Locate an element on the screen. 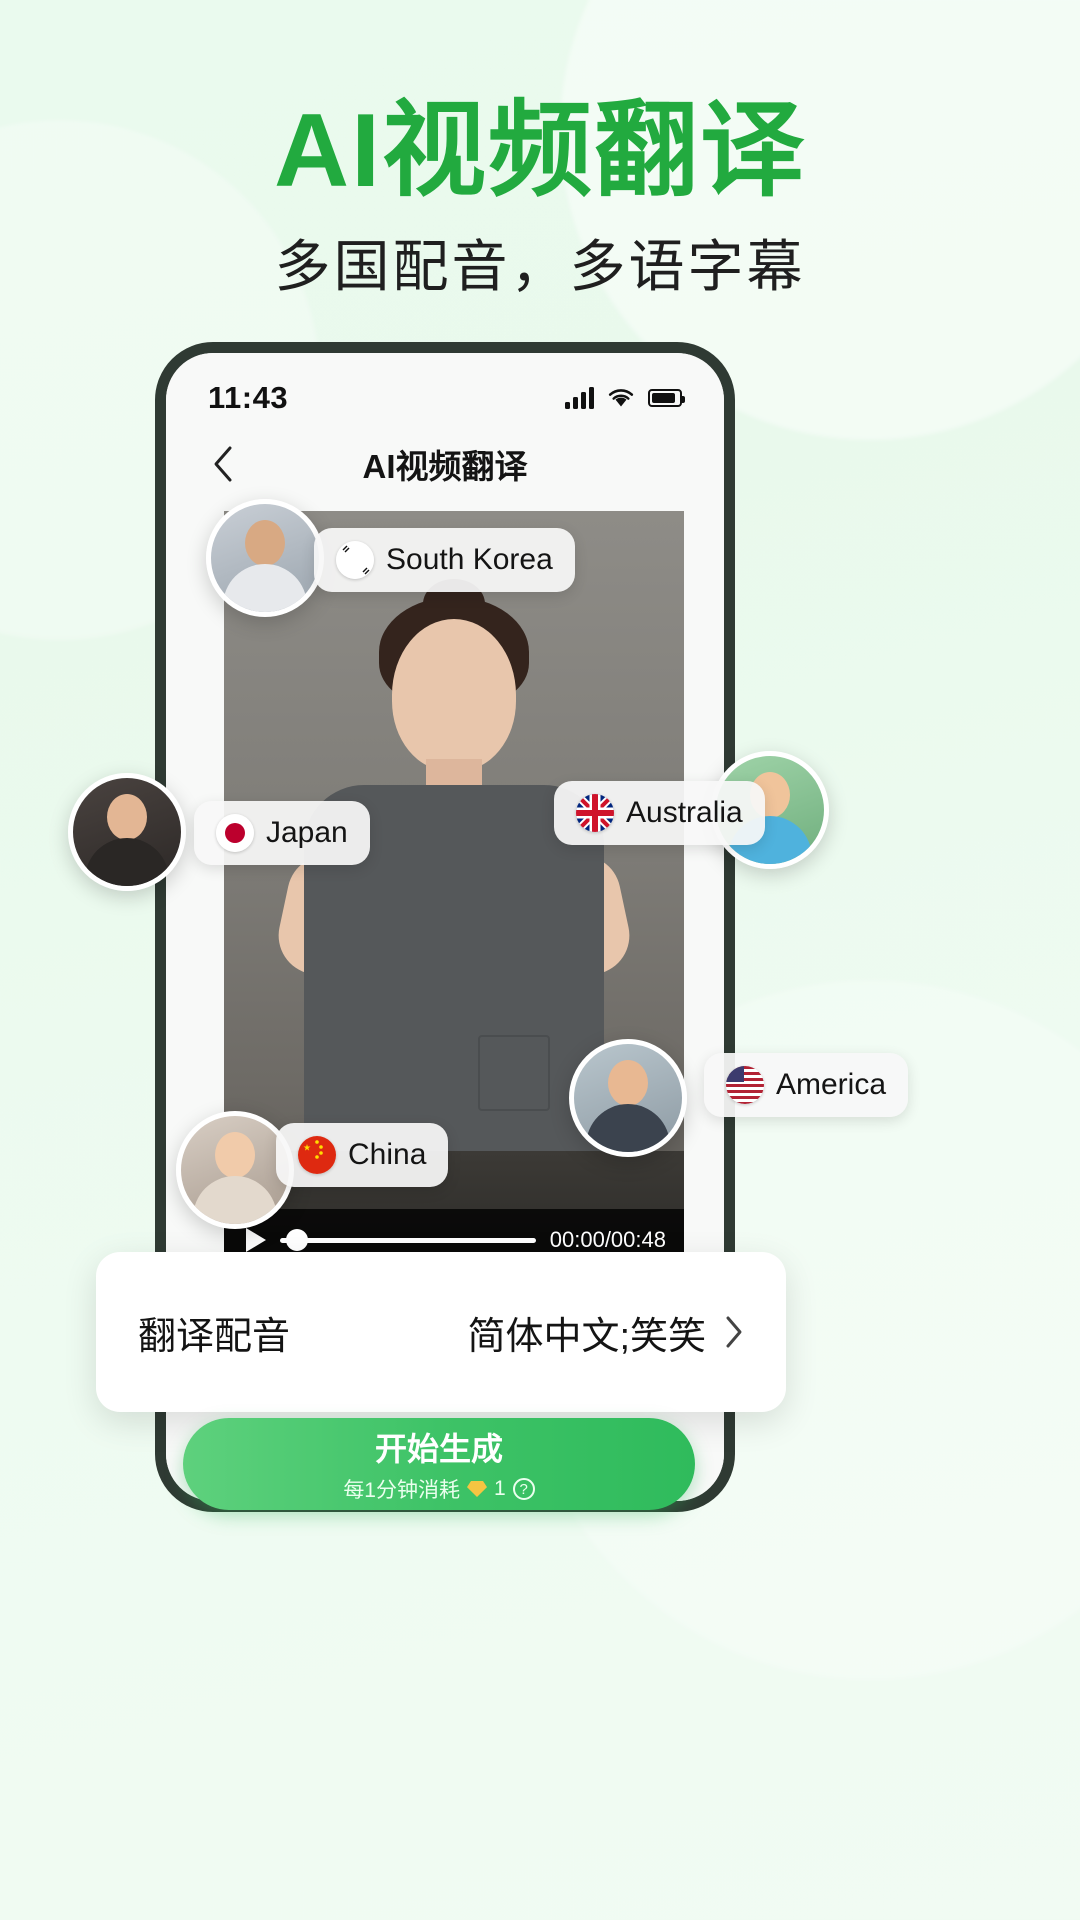 The image size is (1080, 1920). avatar-america is located at coordinates (628, 1098).